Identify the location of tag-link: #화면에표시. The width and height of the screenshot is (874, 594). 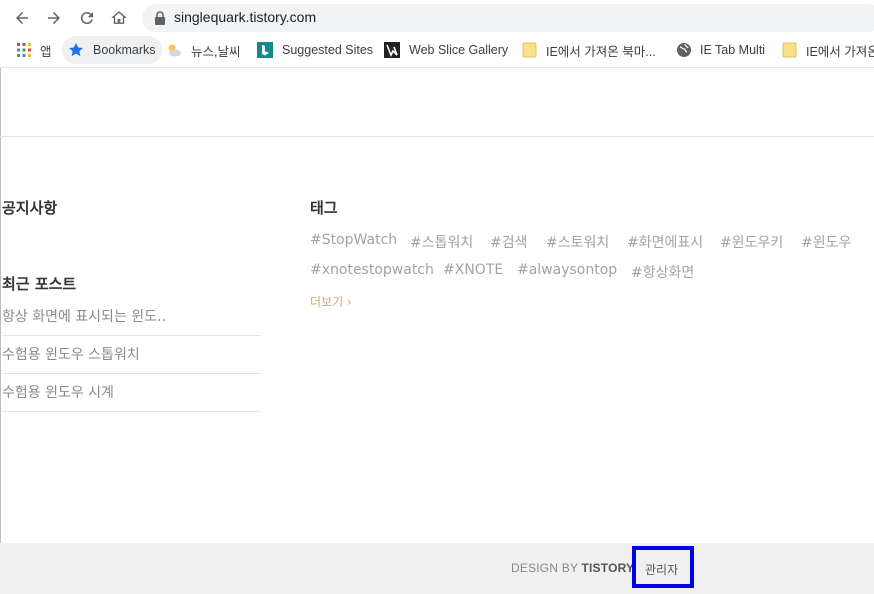
(665, 242).